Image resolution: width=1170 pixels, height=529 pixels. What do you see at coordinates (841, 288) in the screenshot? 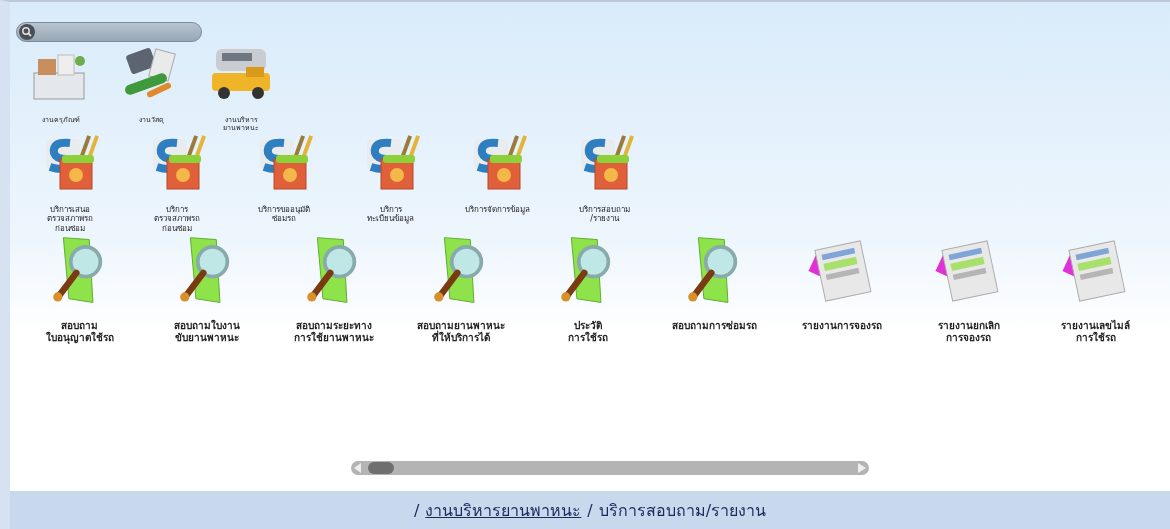
I see `menu-tile: รายงานการจองรถ` at bounding box center [841, 288].